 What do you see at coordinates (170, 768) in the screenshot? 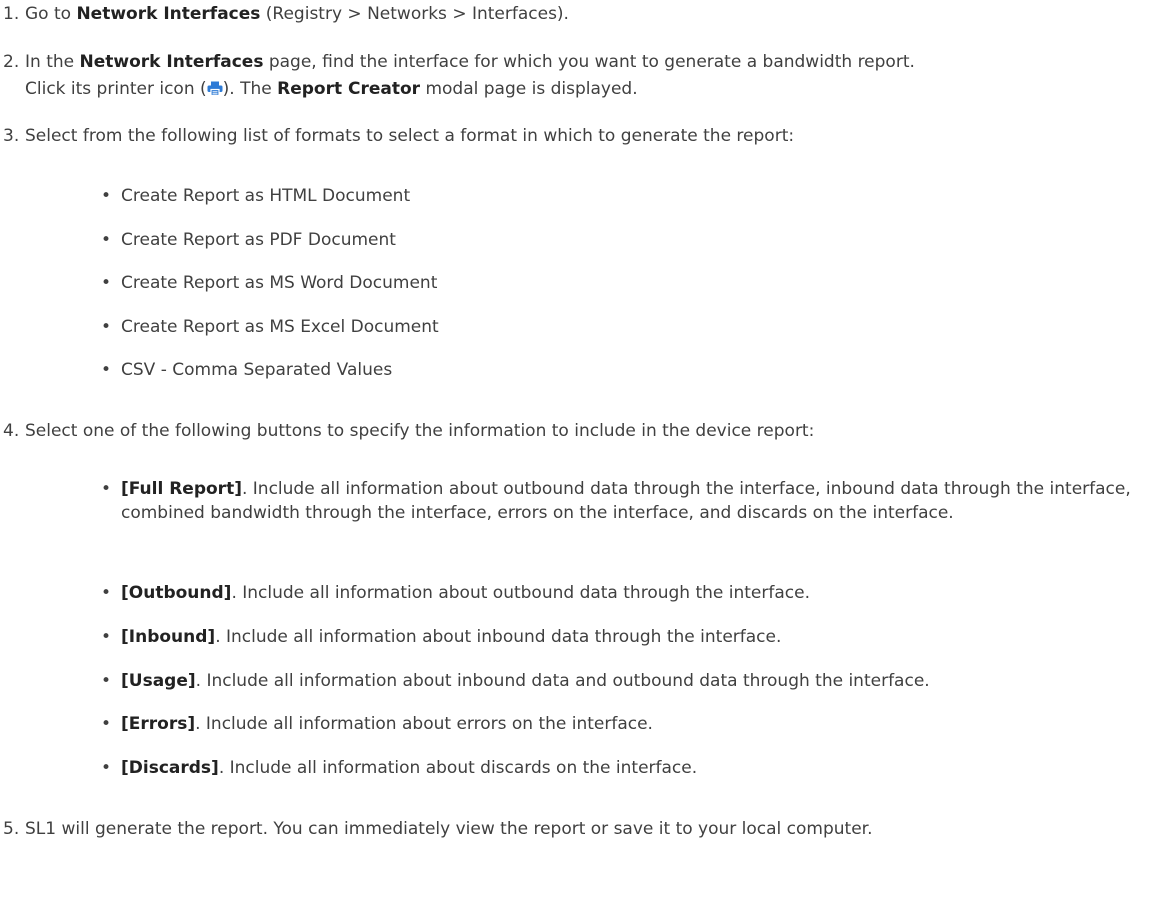
I see `button-reference: [Discards]` at bounding box center [170, 768].